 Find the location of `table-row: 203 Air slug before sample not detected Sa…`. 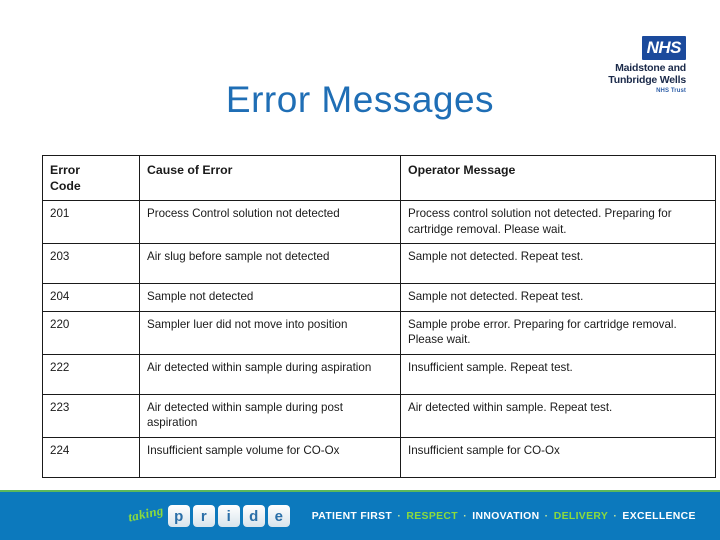

table-row: 203 Air slug before sample not detected Sa… is located at coordinates (379, 263).